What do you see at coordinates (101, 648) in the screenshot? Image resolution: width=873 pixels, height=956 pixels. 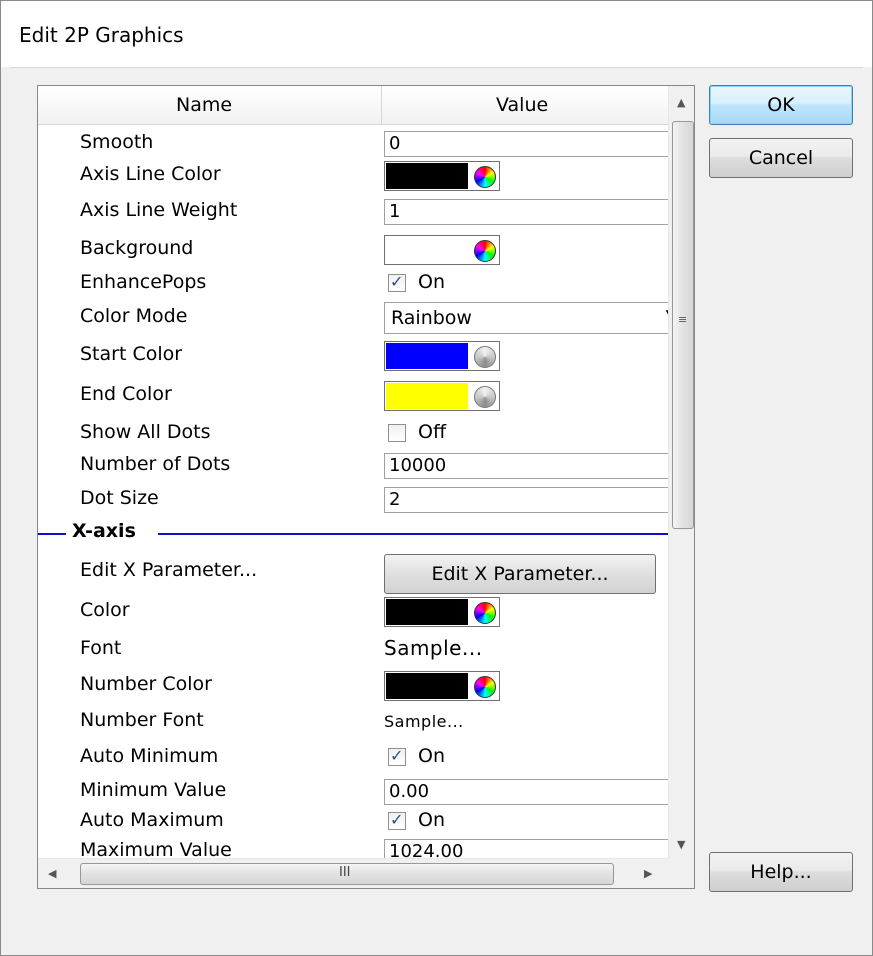 I see `property-name: Font` at bounding box center [101, 648].